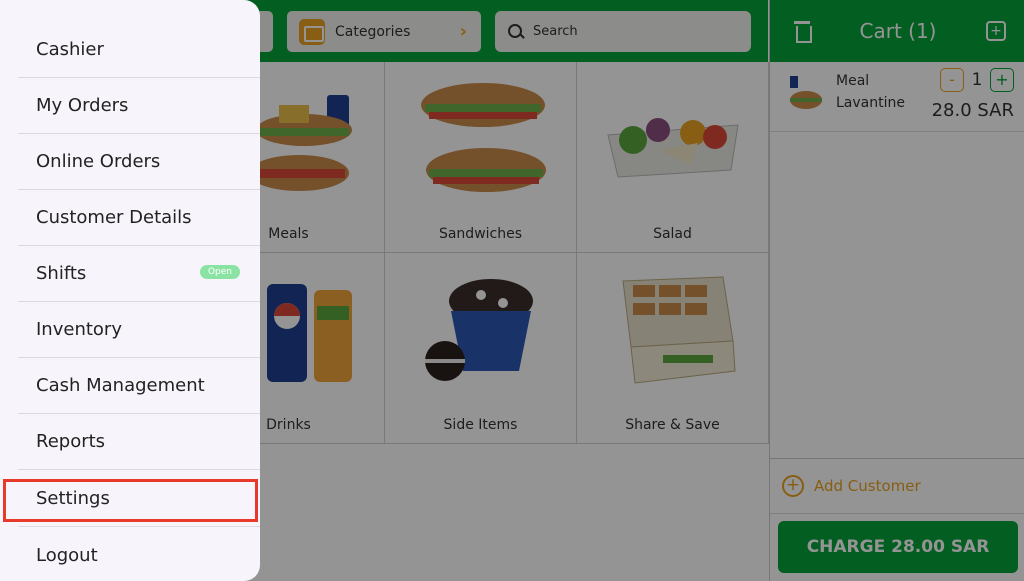 The image size is (1024, 581). I want to click on menu-item-cashier: Cashier, so click(139, 50).